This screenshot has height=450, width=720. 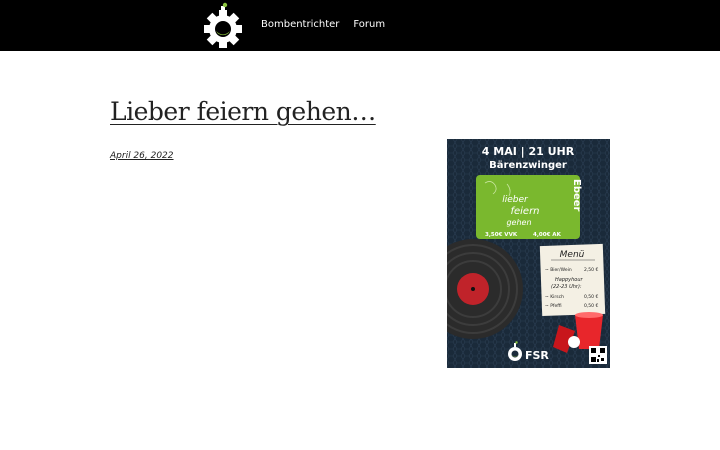 What do you see at coordinates (518, 222) in the screenshot?
I see `poster-card-line-3: gehen` at bounding box center [518, 222].